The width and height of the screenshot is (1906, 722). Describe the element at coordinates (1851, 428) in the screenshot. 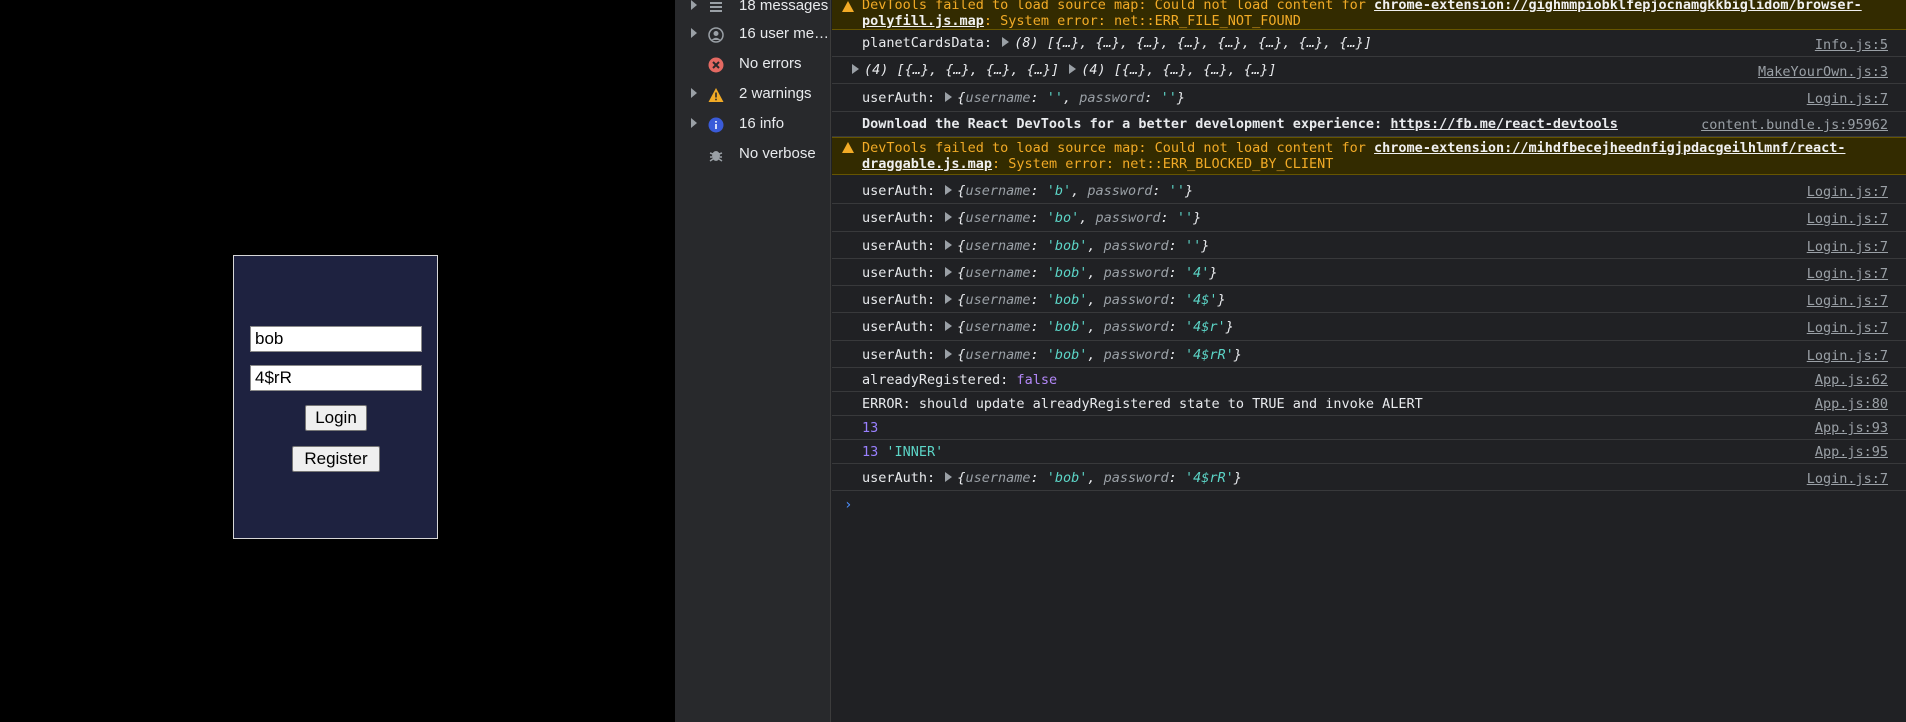

I see `source-link: App.js:93` at that location.